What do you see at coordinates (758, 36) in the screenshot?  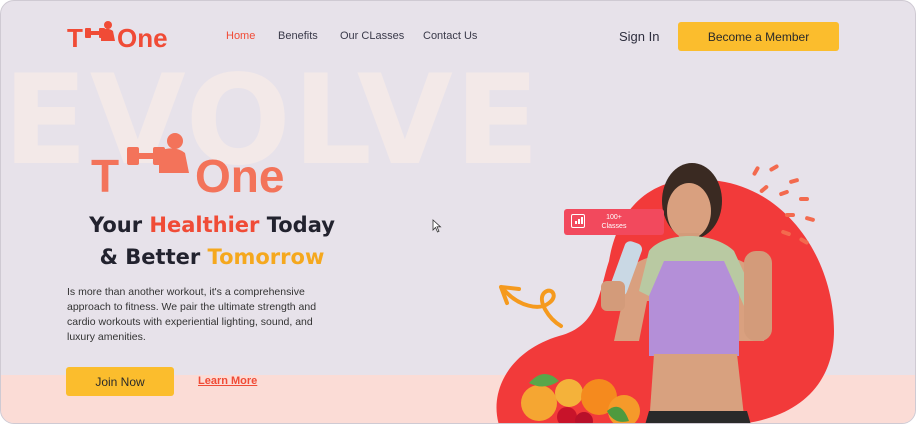 I see `become-member-button: Become a Member` at bounding box center [758, 36].